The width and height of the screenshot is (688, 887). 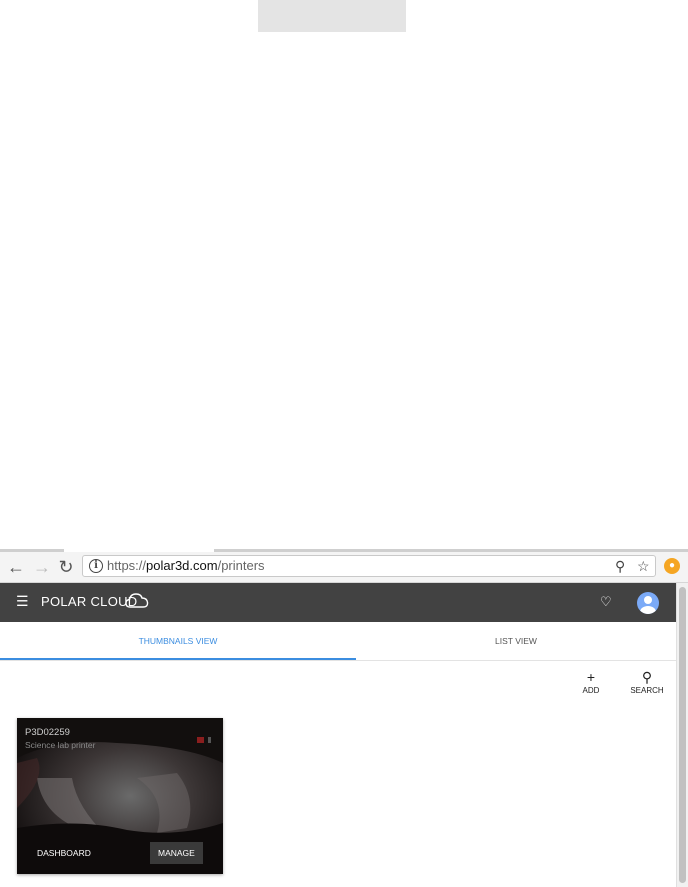 What do you see at coordinates (643, 566) in the screenshot?
I see `star-icon: ☆` at bounding box center [643, 566].